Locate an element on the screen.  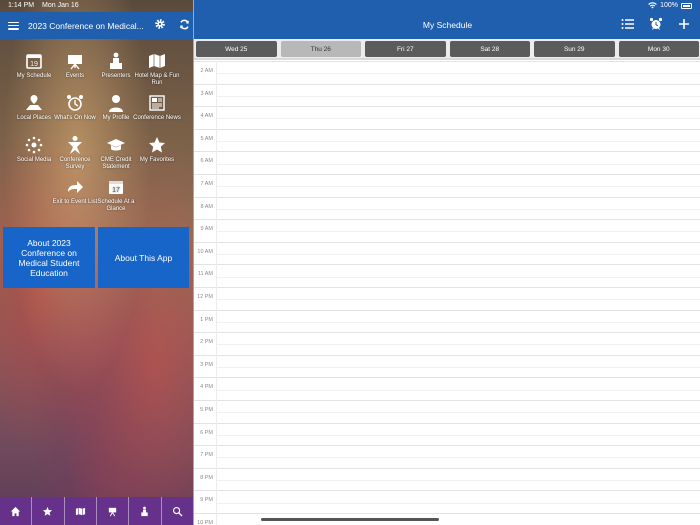
wifi-icon is located at coordinates (652, 5).